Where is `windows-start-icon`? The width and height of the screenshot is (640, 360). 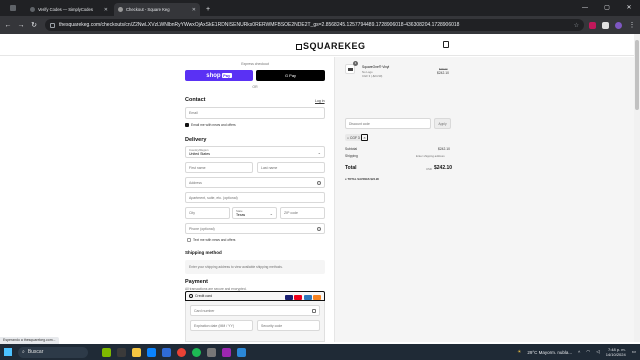
windows-start-icon is located at coordinates (8, 352).